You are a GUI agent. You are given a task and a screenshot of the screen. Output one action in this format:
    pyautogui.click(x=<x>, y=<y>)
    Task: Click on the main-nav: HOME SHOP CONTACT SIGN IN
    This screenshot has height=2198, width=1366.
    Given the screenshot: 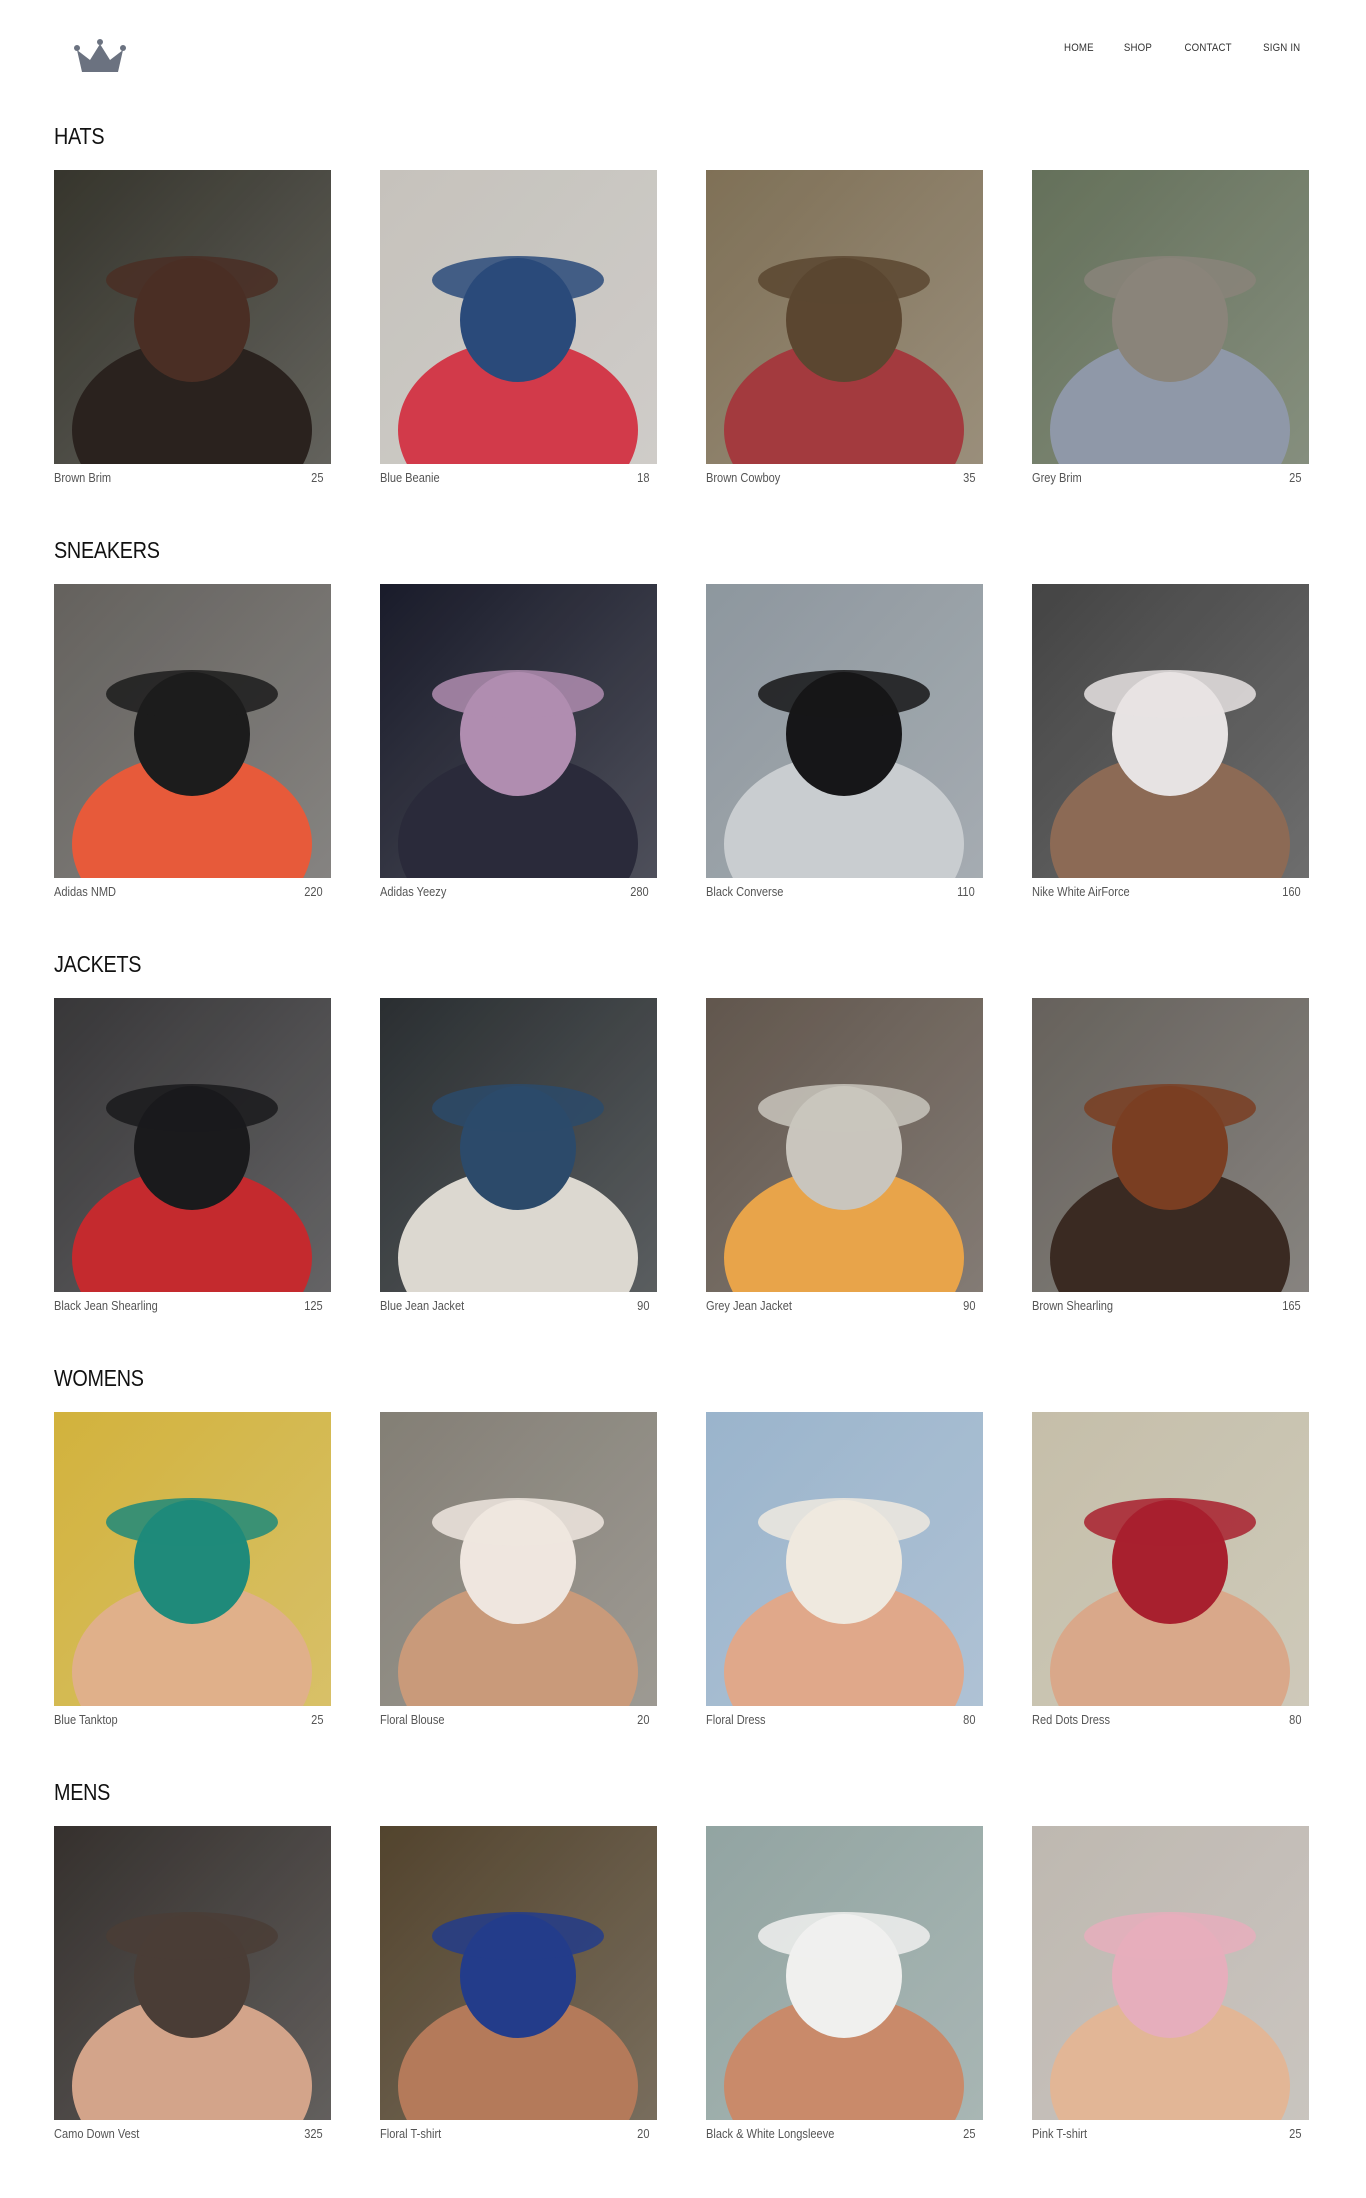 What is the action you would take?
    pyautogui.click(x=1167, y=48)
    